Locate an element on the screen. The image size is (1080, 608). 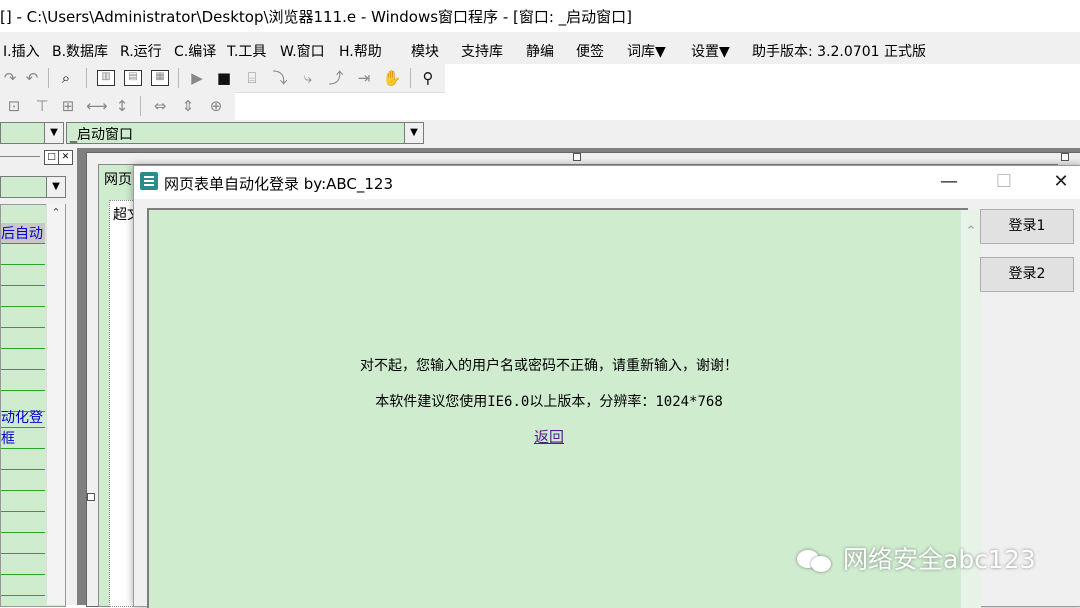
left-panel-scrollbar: ⌃ is located at coordinates (55, 404).